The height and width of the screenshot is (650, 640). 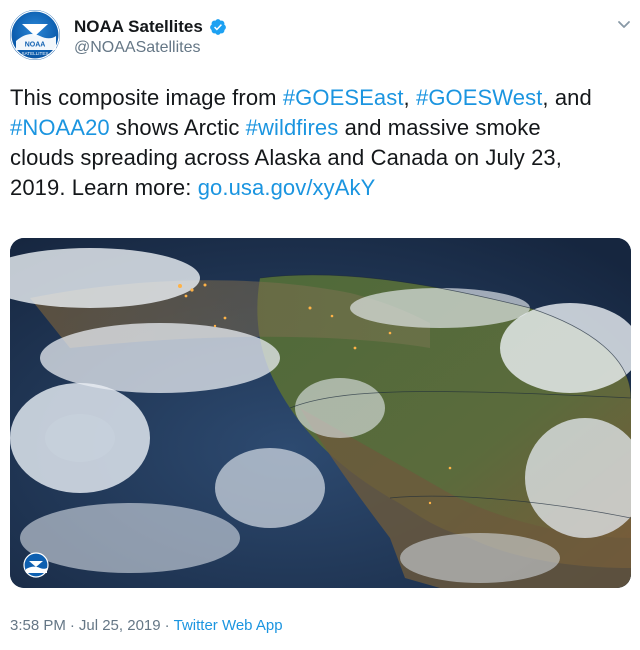 I want to click on tweet-text-segment: This composite image from, so click(x=146, y=97).